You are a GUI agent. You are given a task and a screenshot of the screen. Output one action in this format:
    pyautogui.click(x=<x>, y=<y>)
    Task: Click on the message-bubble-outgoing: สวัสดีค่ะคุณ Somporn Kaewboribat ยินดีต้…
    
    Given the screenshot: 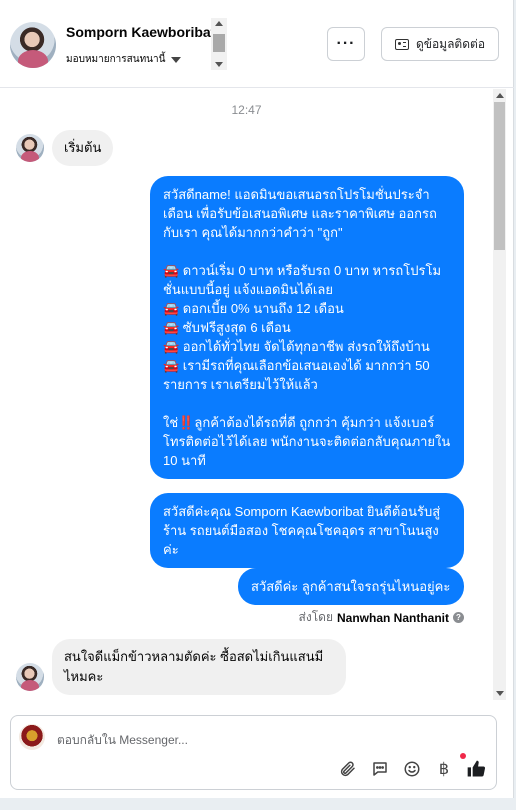 What is the action you would take?
    pyautogui.click(x=307, y=530)
    